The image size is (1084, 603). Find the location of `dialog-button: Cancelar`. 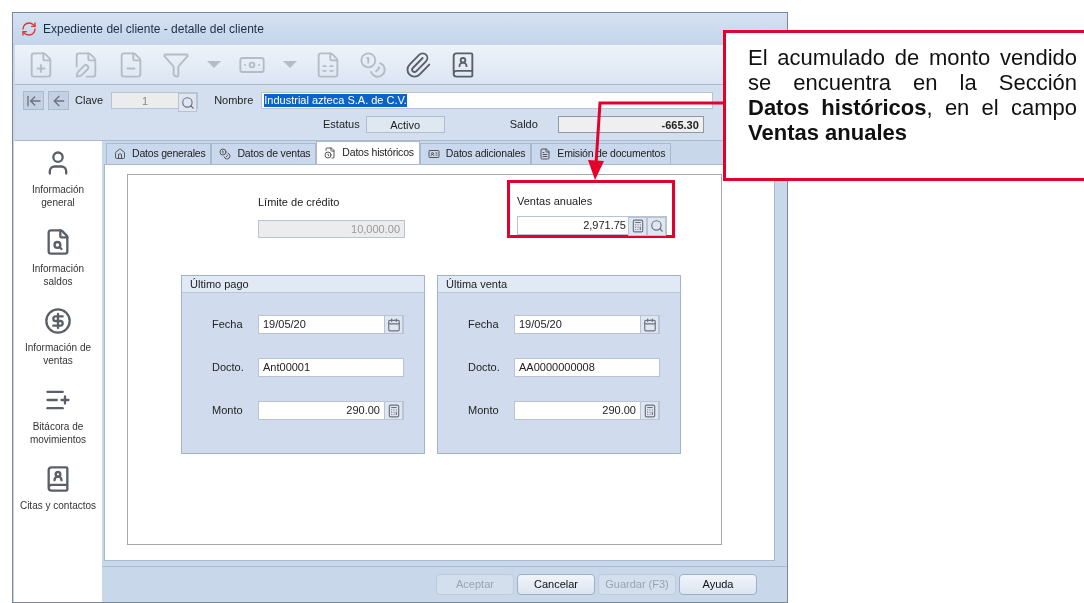

dialog-button: Cancelar is located at coordinates (556, 584).